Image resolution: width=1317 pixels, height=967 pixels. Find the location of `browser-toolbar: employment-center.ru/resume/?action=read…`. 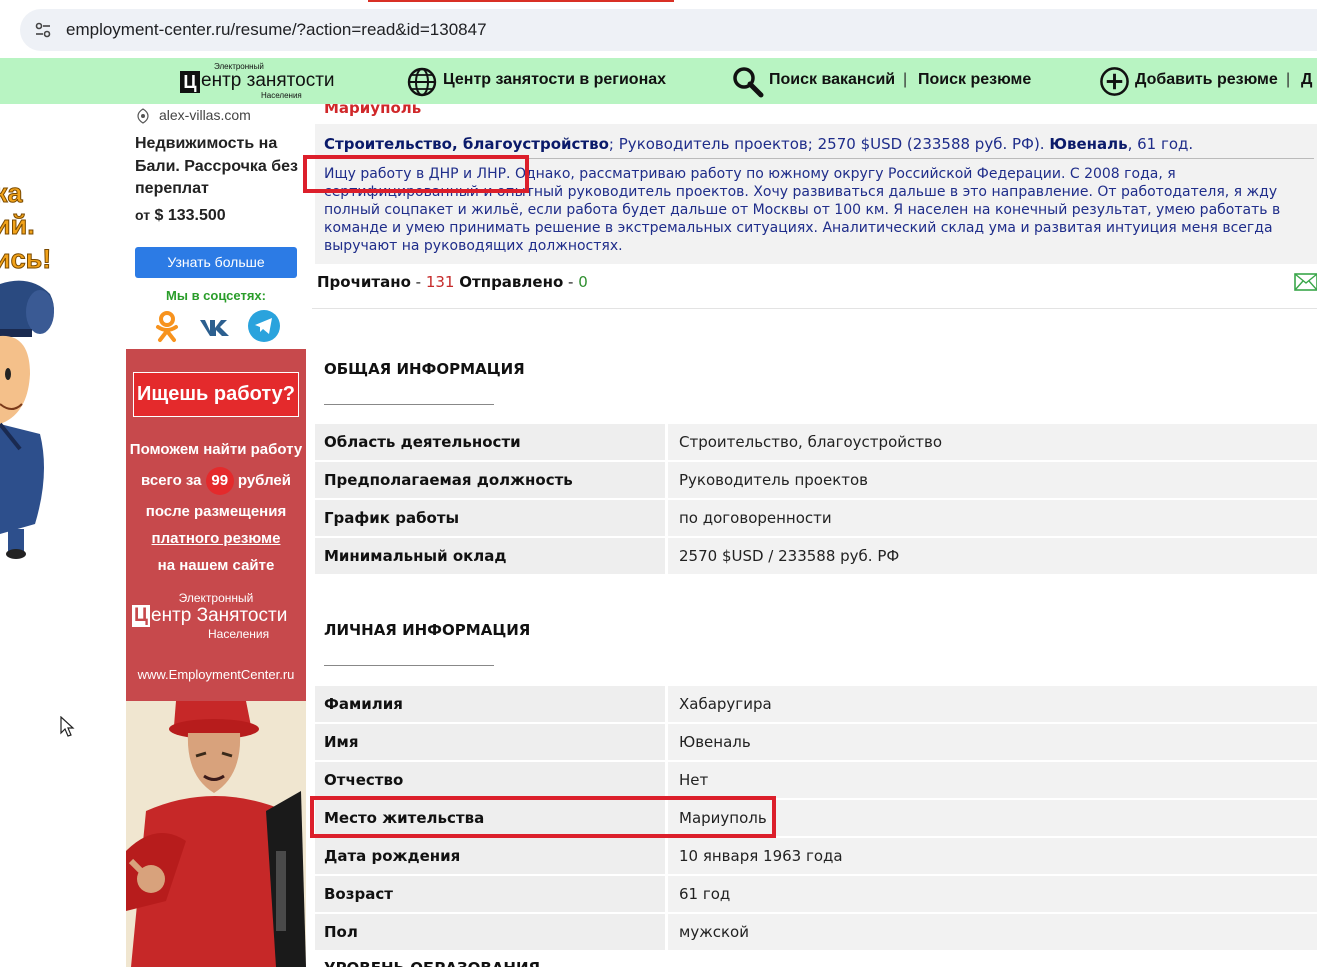

browser-toolbar: employment-center.ru/resume/?action=read… is located at coordinates (658, 29).